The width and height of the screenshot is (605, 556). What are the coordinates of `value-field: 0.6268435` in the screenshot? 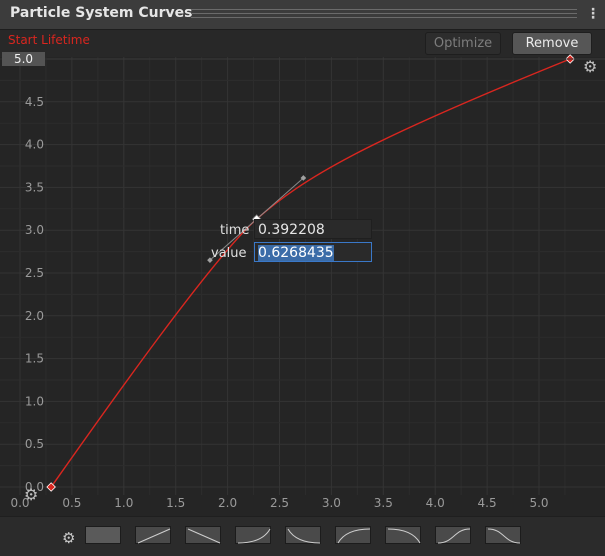 It's located at (313, 252).